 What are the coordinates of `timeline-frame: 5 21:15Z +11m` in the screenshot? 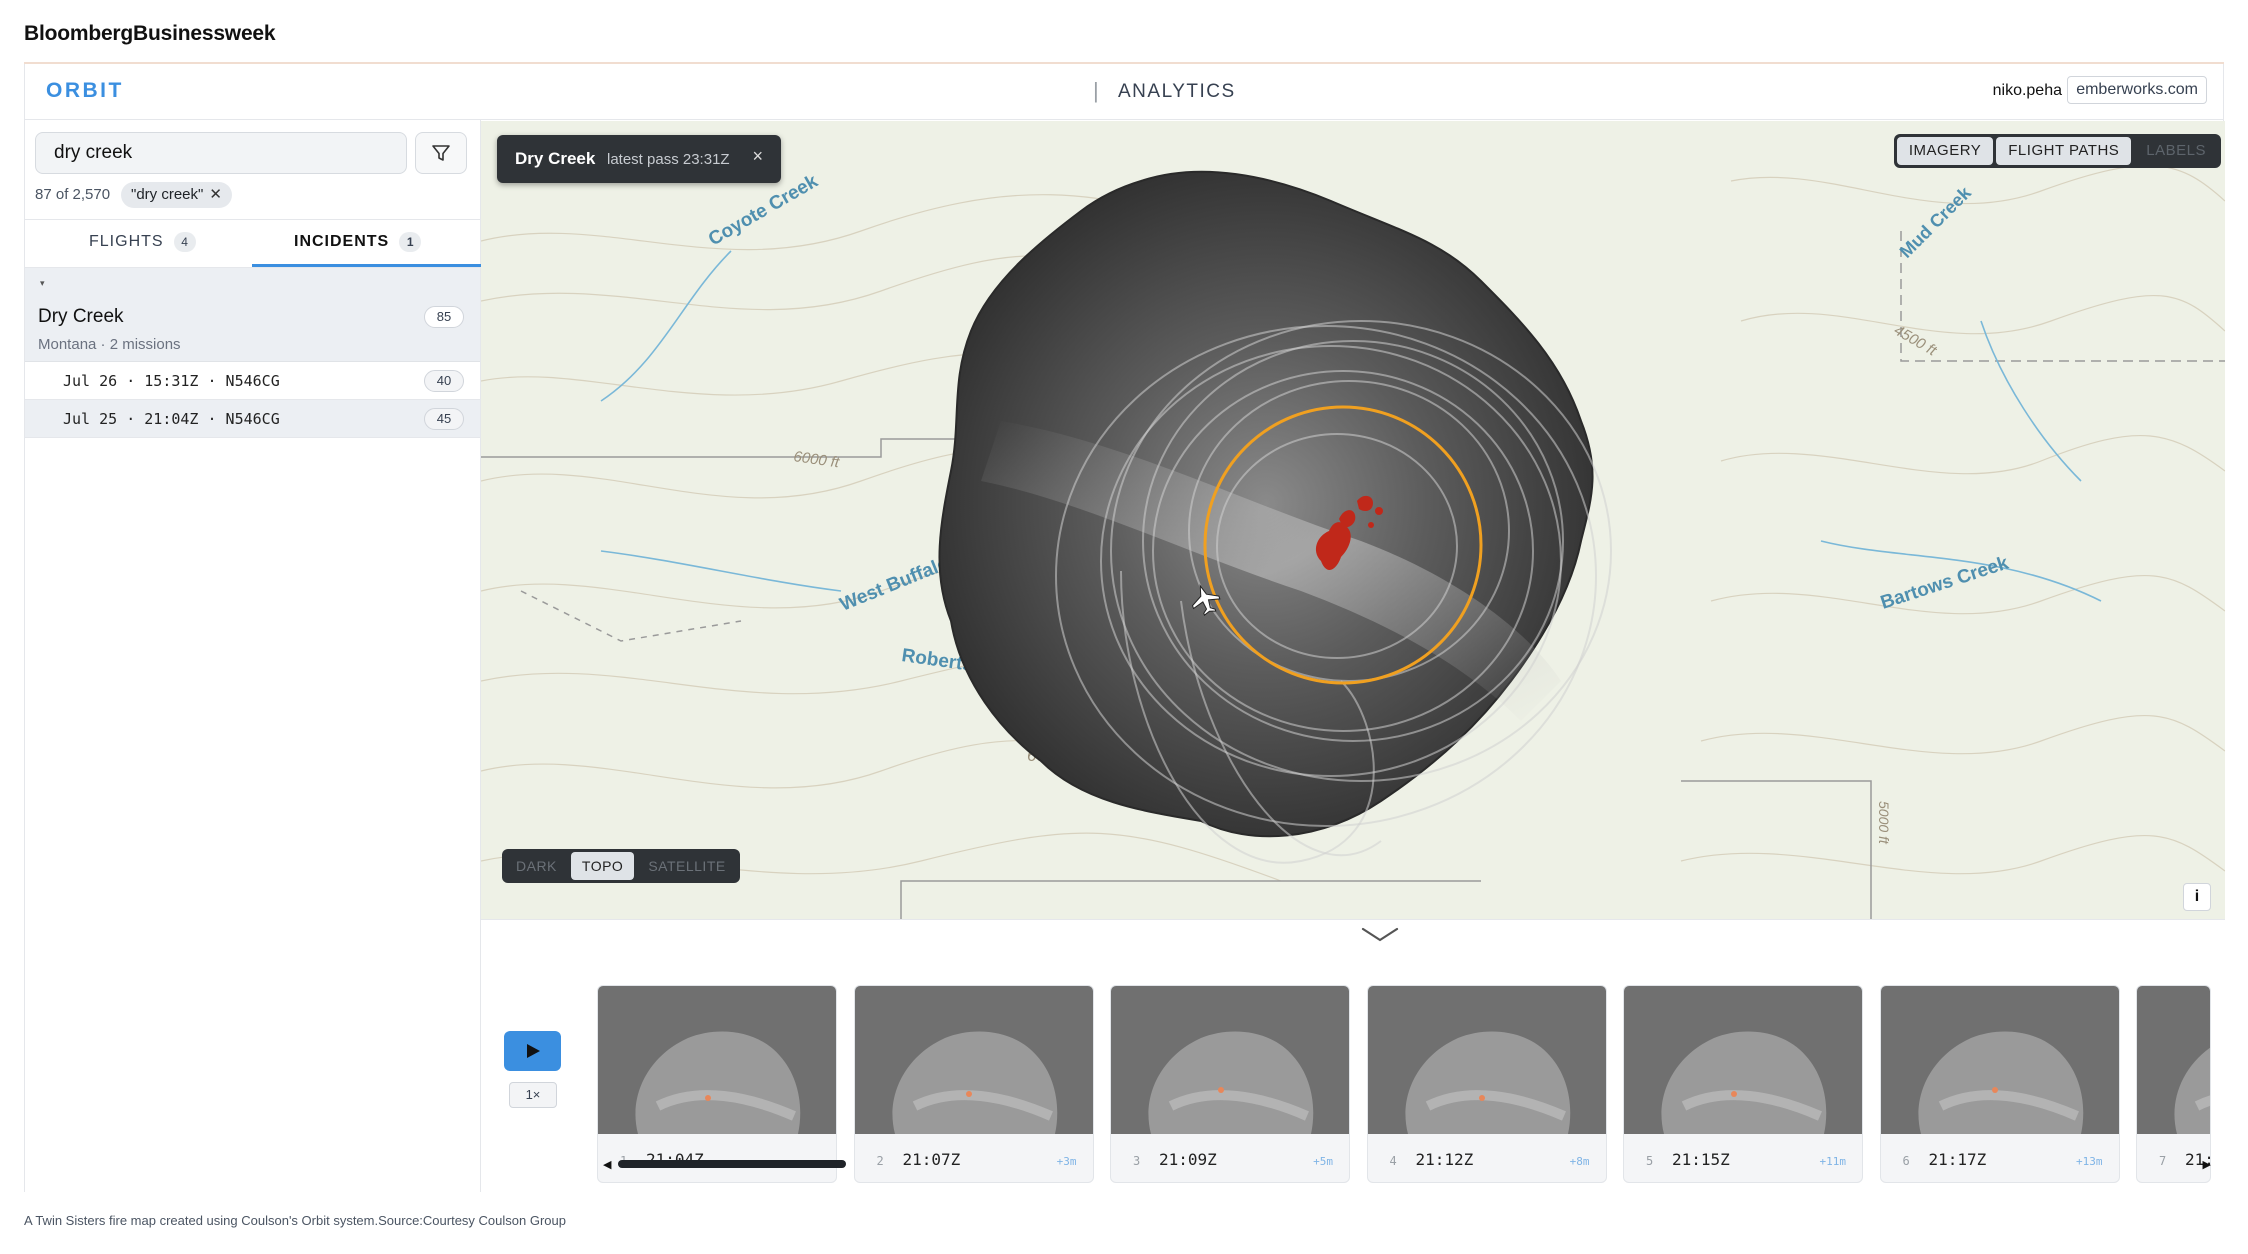 It's located at (1743, 1084).